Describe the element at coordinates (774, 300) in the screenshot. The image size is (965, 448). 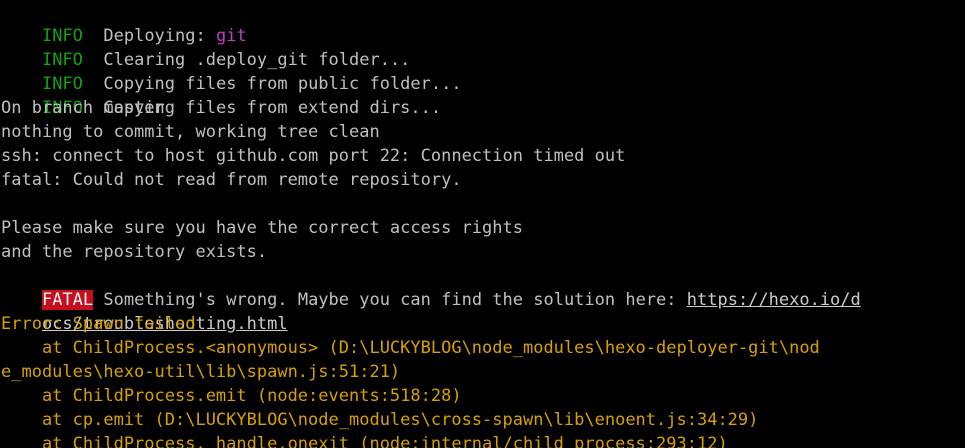
I see `troubleshooting-link: https://hexo.io/d` at that location.